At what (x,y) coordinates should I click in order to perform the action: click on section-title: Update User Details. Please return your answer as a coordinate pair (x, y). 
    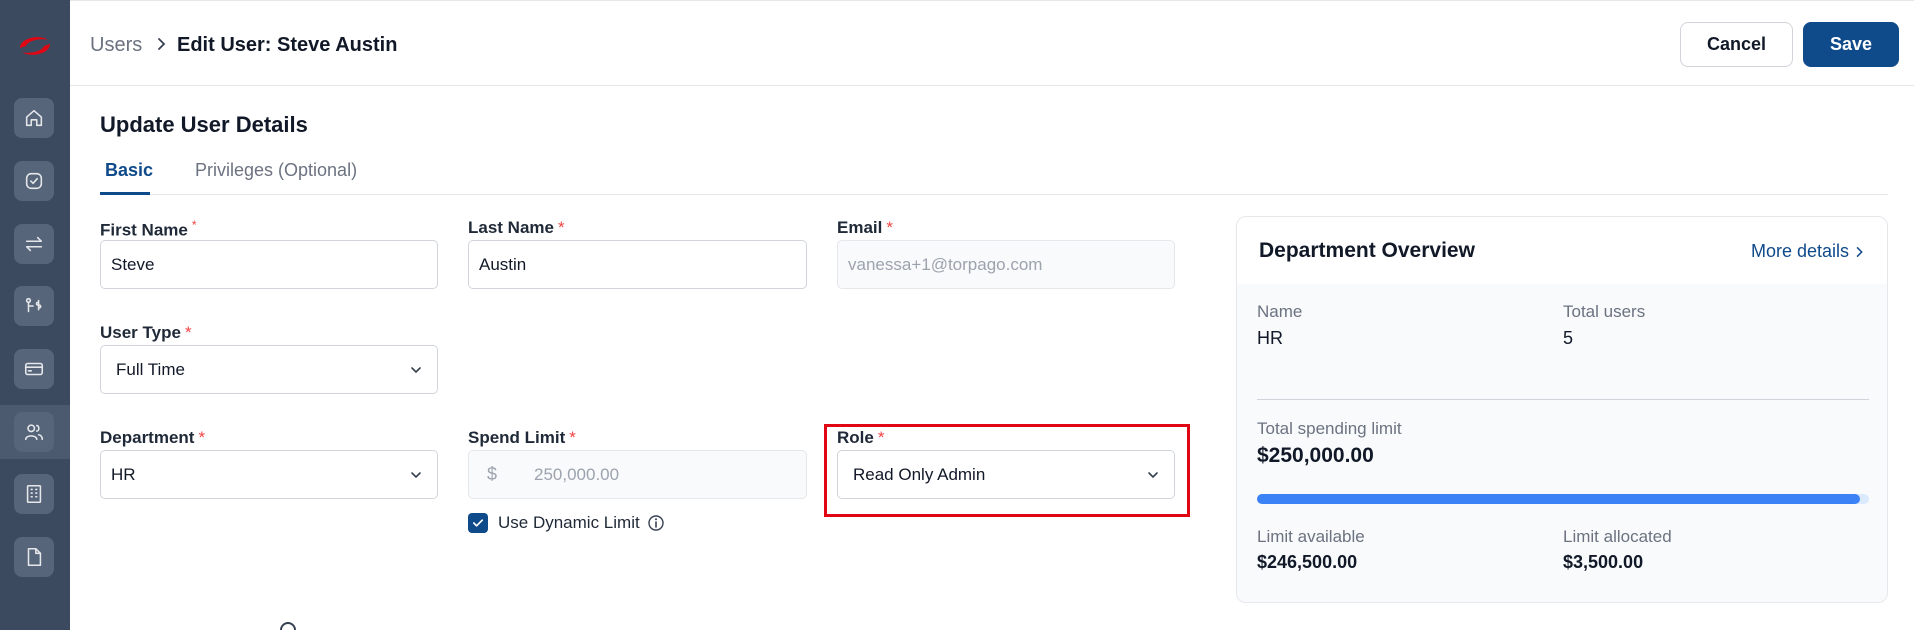
    Looking at the image, I should click on (204, 124).